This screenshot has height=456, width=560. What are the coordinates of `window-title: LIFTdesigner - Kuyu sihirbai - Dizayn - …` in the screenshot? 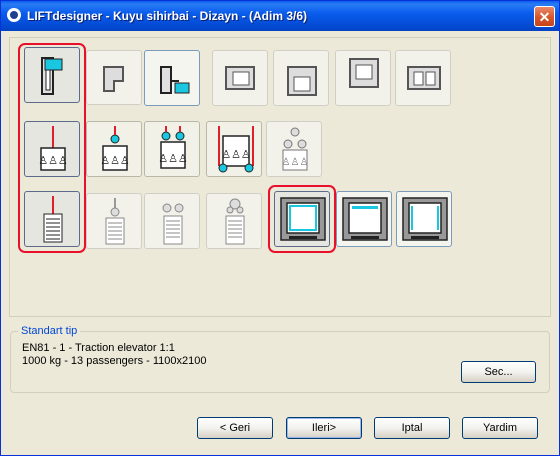 It's located at (167, 16).